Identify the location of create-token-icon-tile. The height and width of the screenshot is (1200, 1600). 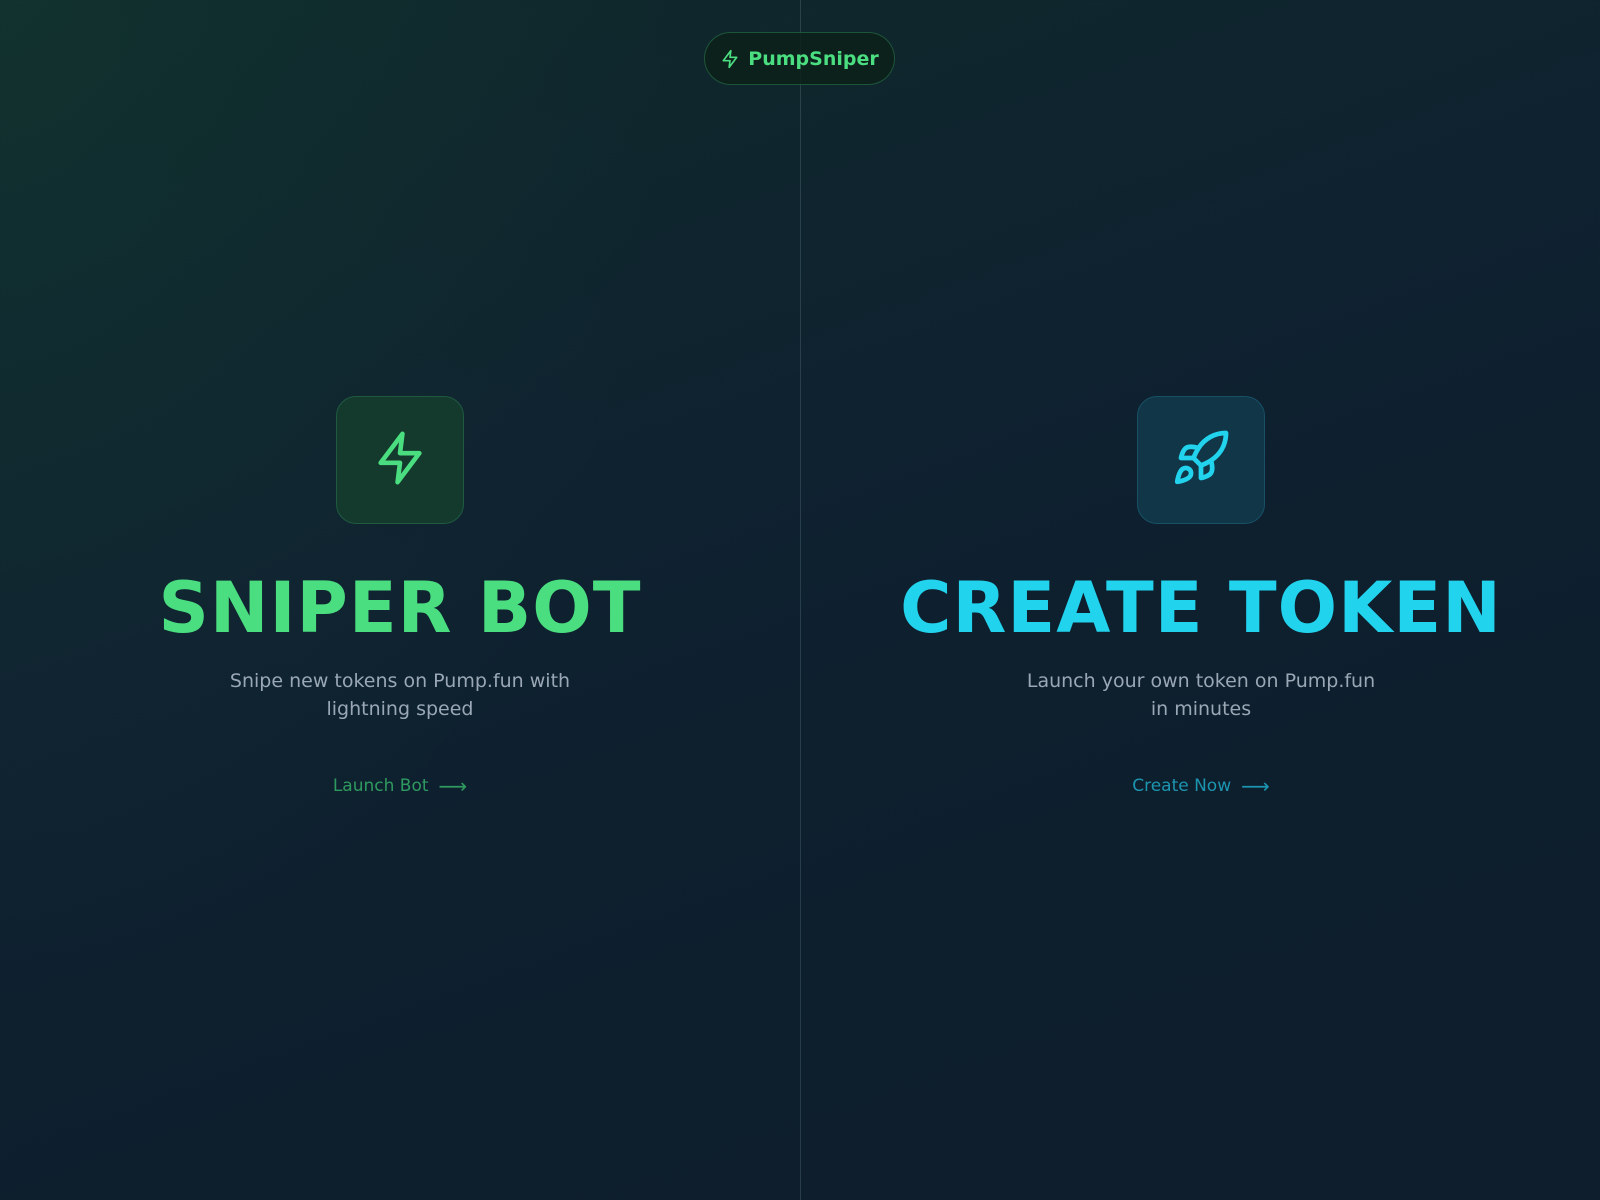
(1201, 460).